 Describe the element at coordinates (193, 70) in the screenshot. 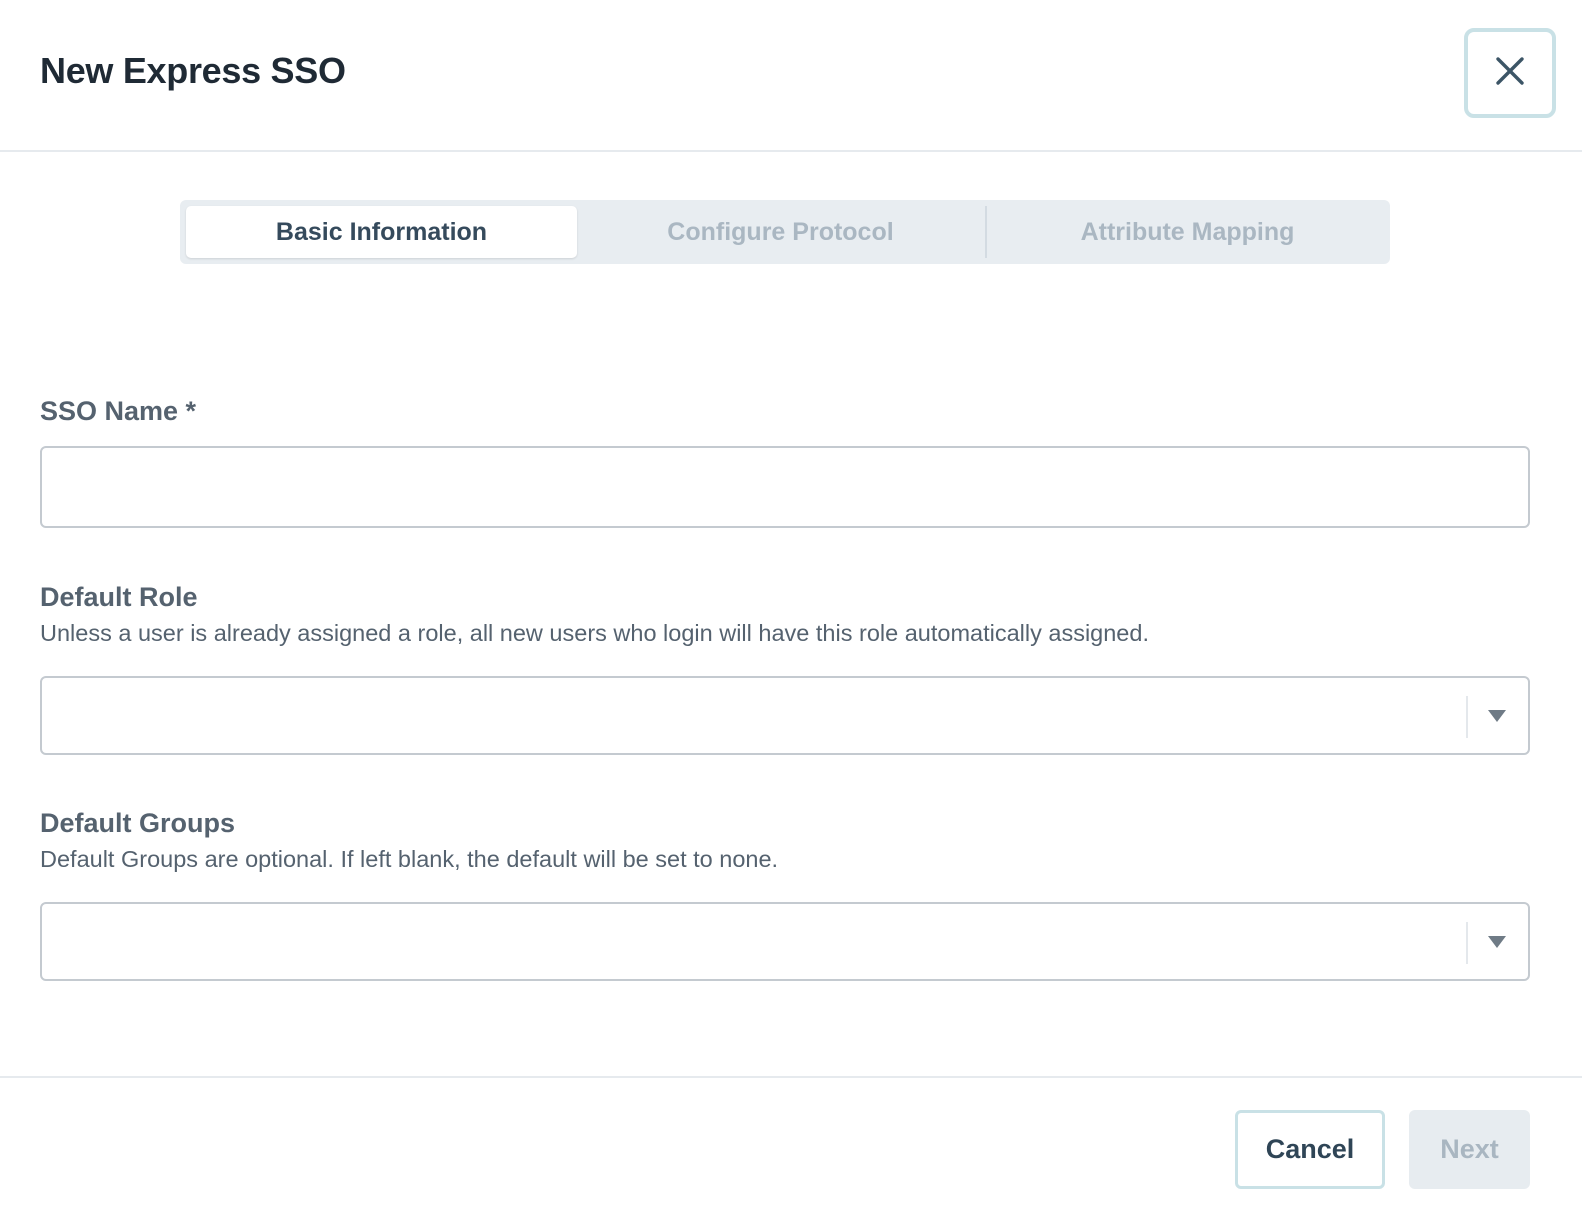

I see `modal-title: New Express SSO` at that location.